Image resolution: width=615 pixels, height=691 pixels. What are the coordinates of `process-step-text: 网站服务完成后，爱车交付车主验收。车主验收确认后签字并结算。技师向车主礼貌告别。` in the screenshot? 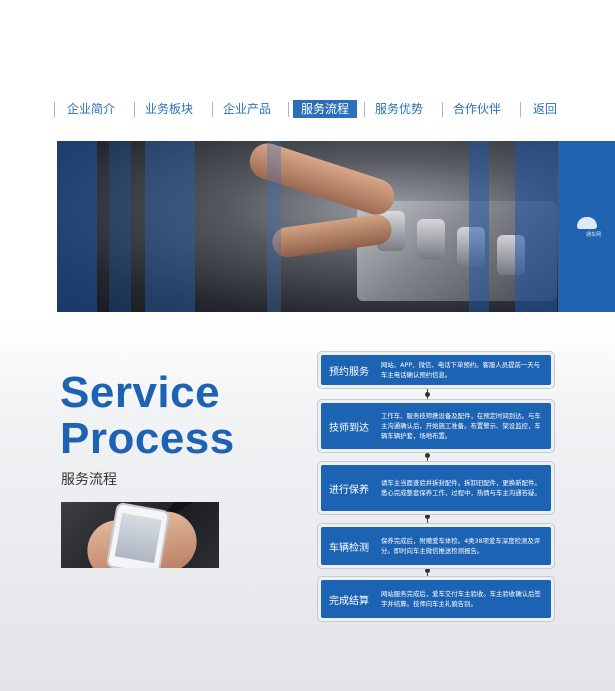 It's located at (461, 599).